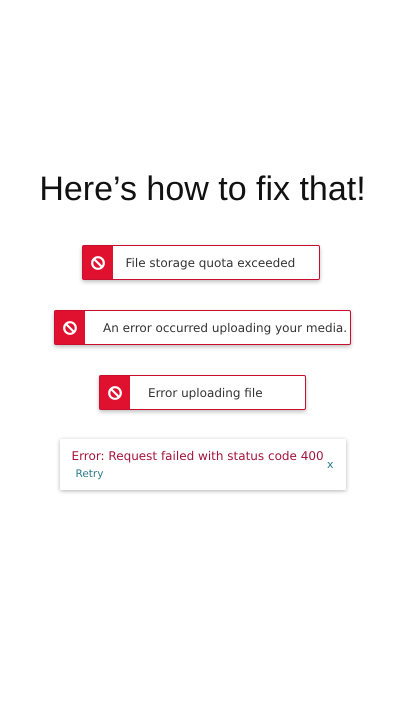 The height and width of the screenshot is (720, 405). I want to click on alert-message: File storage quota exceeded, so click(210, 263).